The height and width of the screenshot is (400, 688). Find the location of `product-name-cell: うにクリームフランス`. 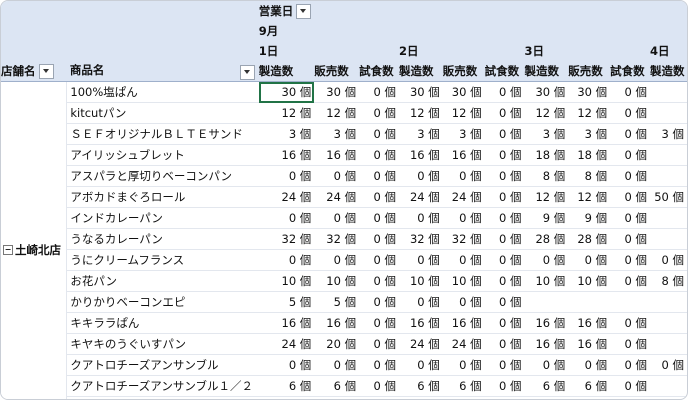

product-name-cell: うにクリームフランス is located at coordinates (162, 260).